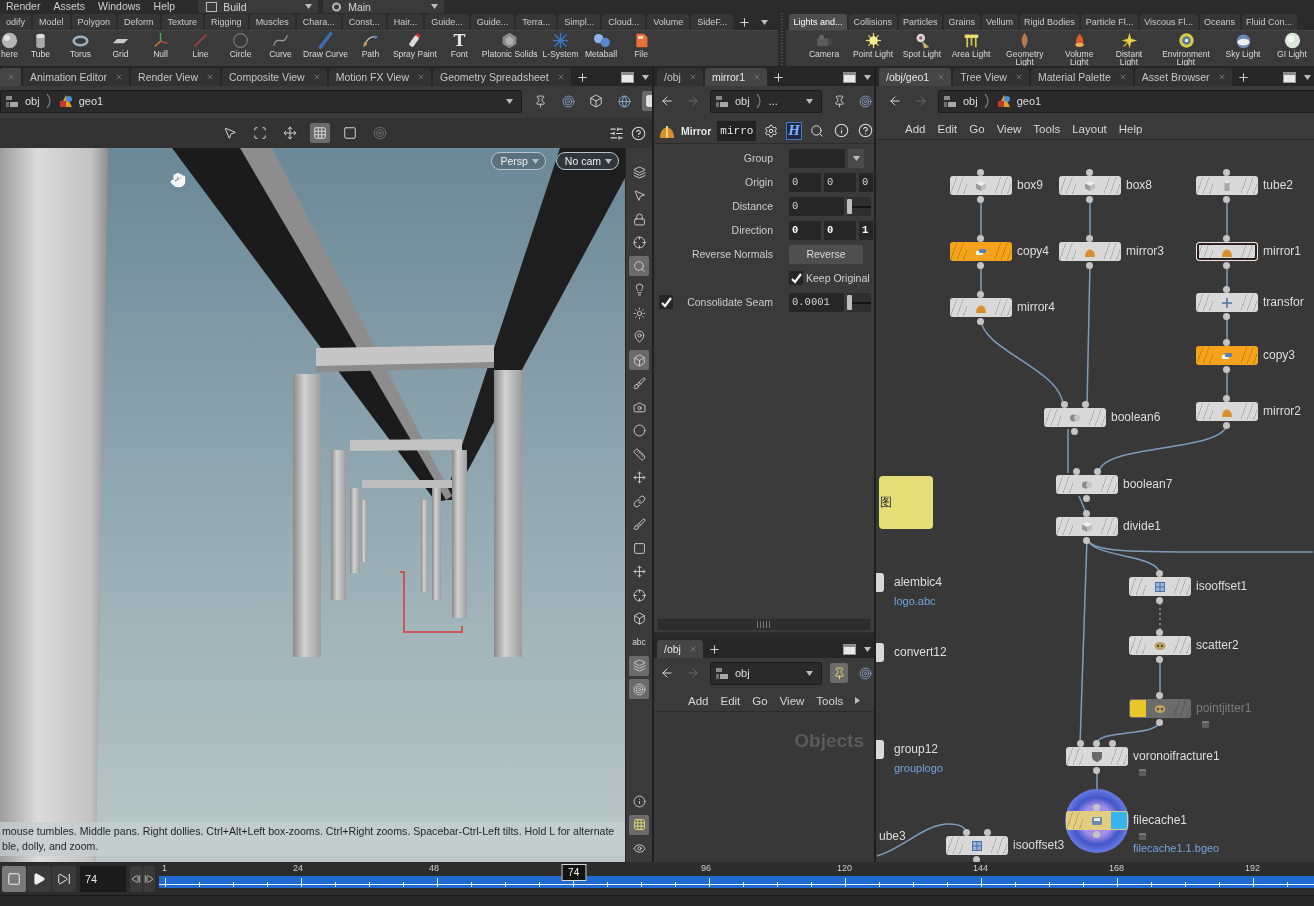 The image size is (1314, 906). I want to click on pane-tab: mirror1, so click(736, 77).